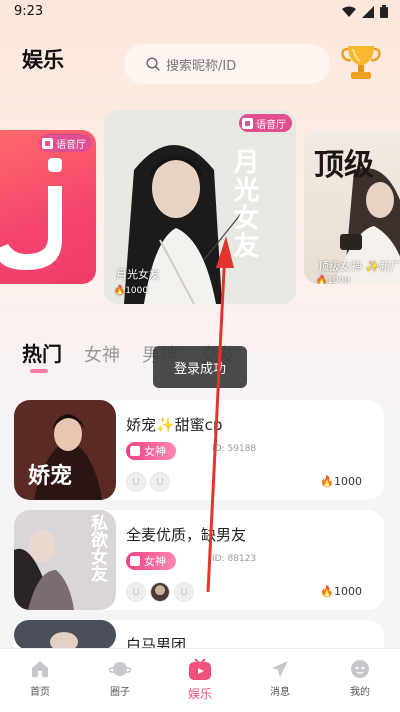  What do you see at coordinates (120, 680) in the screenshot?
I see `nav-circle: 圈子` at bounding box center [120, 680].